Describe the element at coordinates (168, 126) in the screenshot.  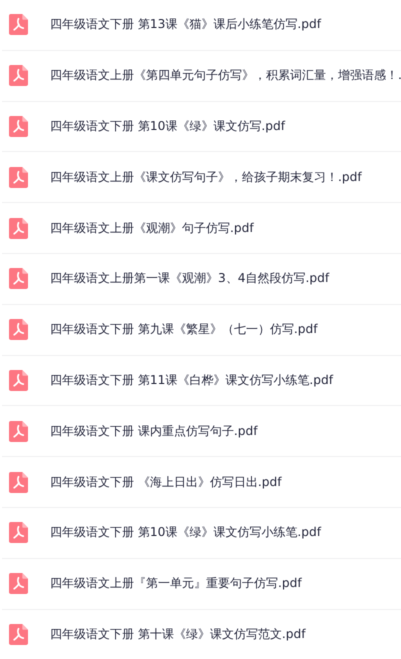
I see `file-name: 四年级语文下册 第10课《绿》课文仿写.pdf` at that location.